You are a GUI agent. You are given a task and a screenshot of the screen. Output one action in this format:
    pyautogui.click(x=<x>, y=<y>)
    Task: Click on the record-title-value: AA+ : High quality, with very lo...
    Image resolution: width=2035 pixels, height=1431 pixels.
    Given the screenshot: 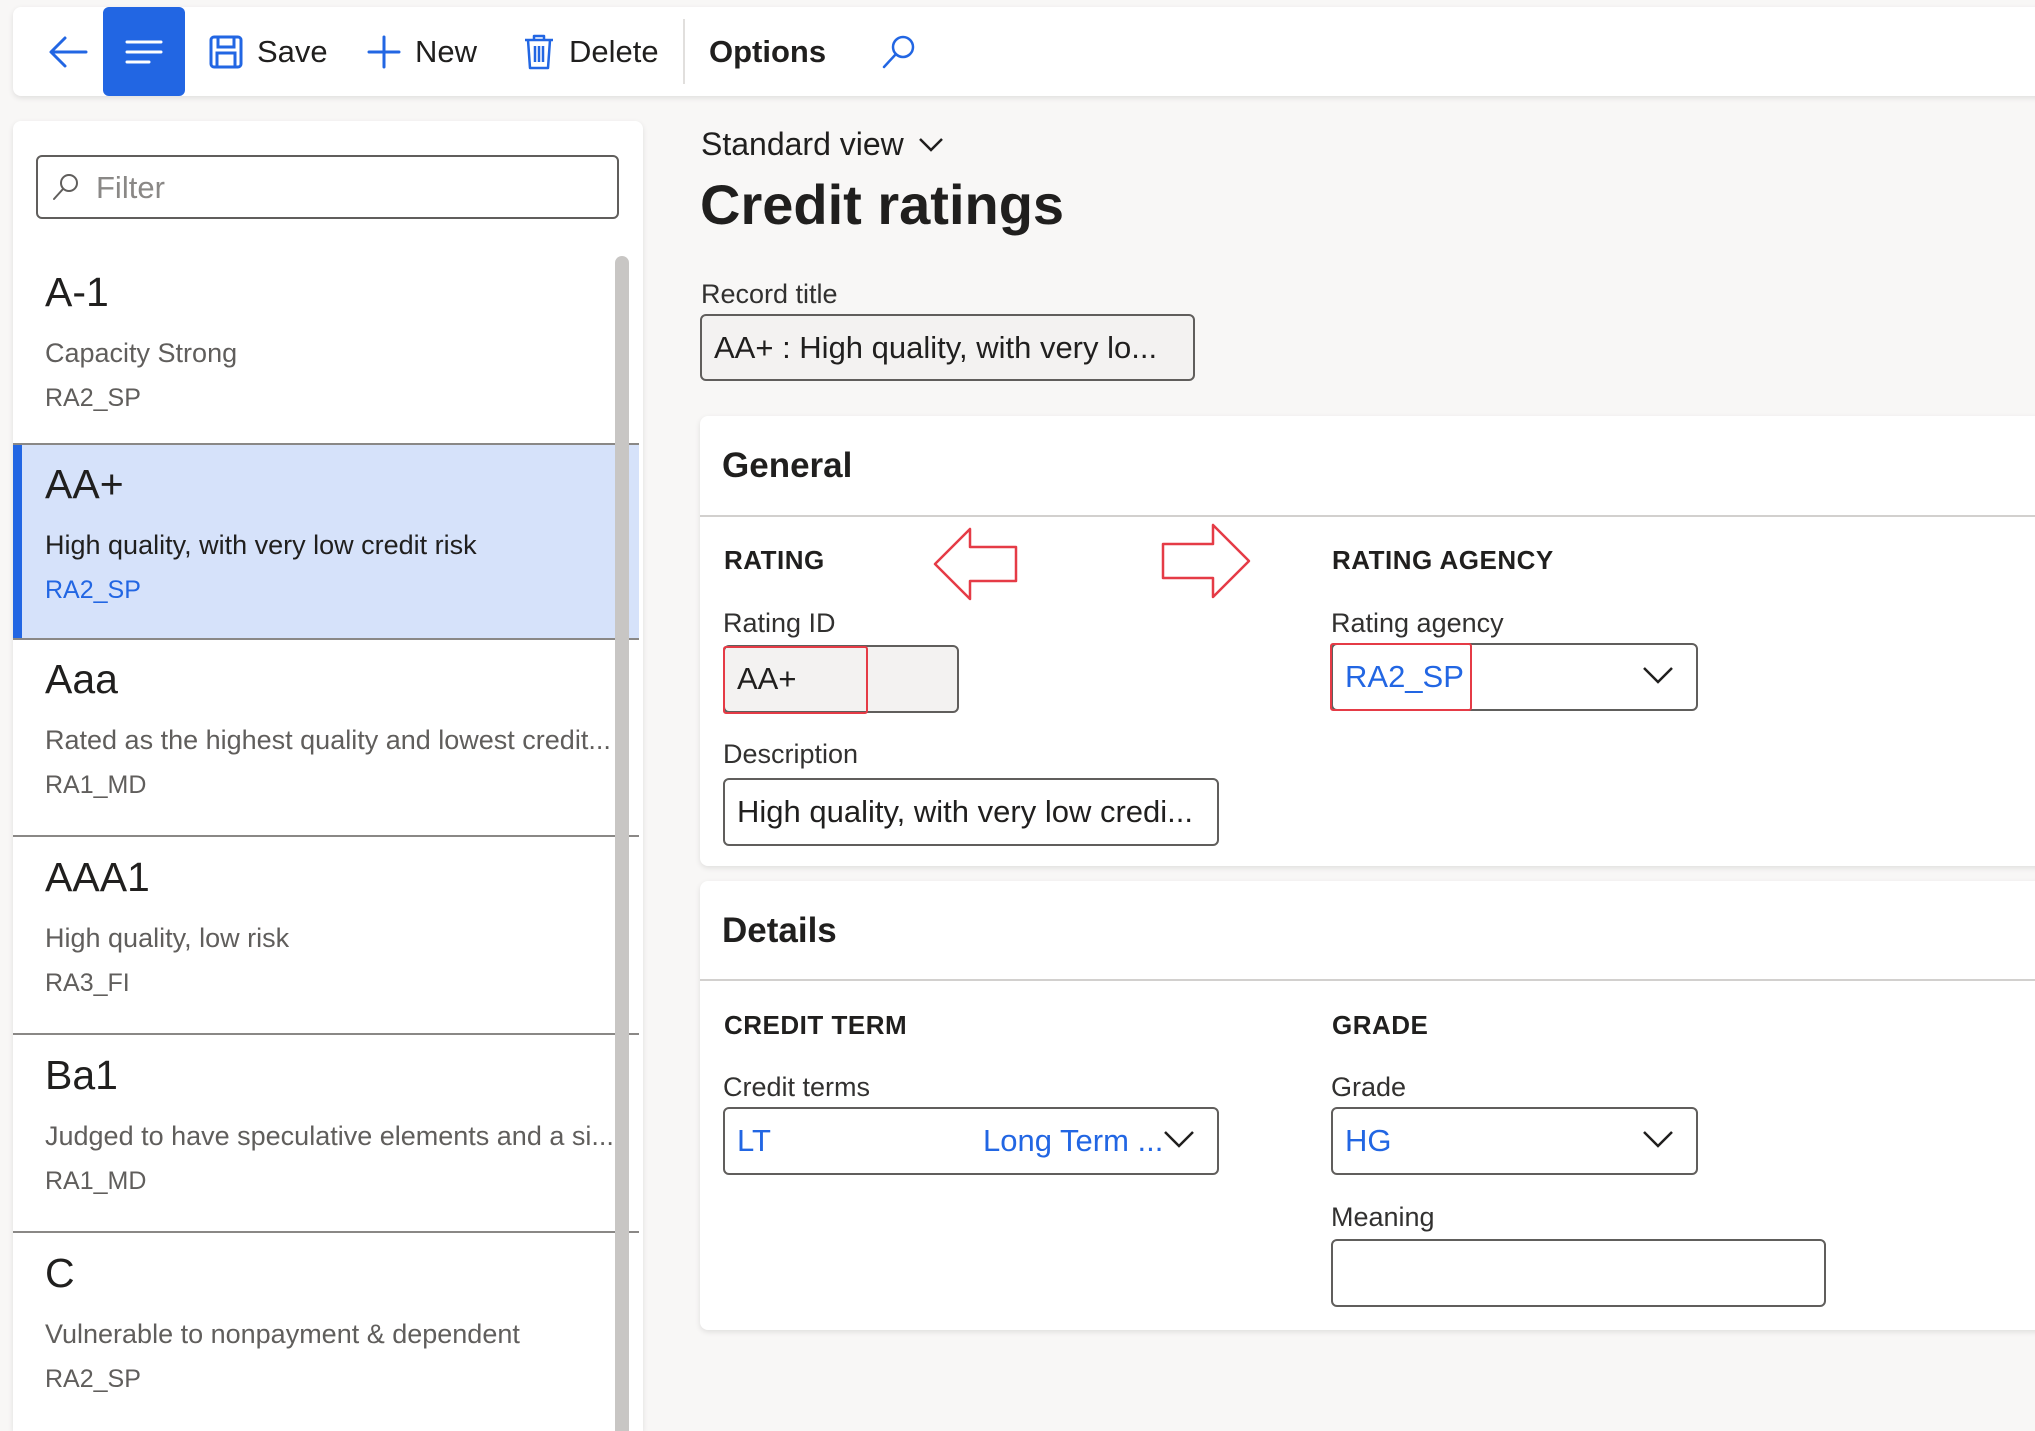 What is the action you would take?
    pyautogui.click(x=936, y=347)
    